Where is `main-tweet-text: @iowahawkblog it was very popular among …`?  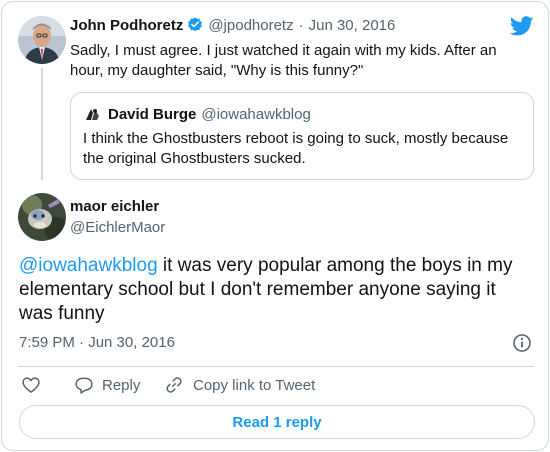
main-tweet-text: @iowahawkblog it was very popular among … is located at coordinates (269, 290).